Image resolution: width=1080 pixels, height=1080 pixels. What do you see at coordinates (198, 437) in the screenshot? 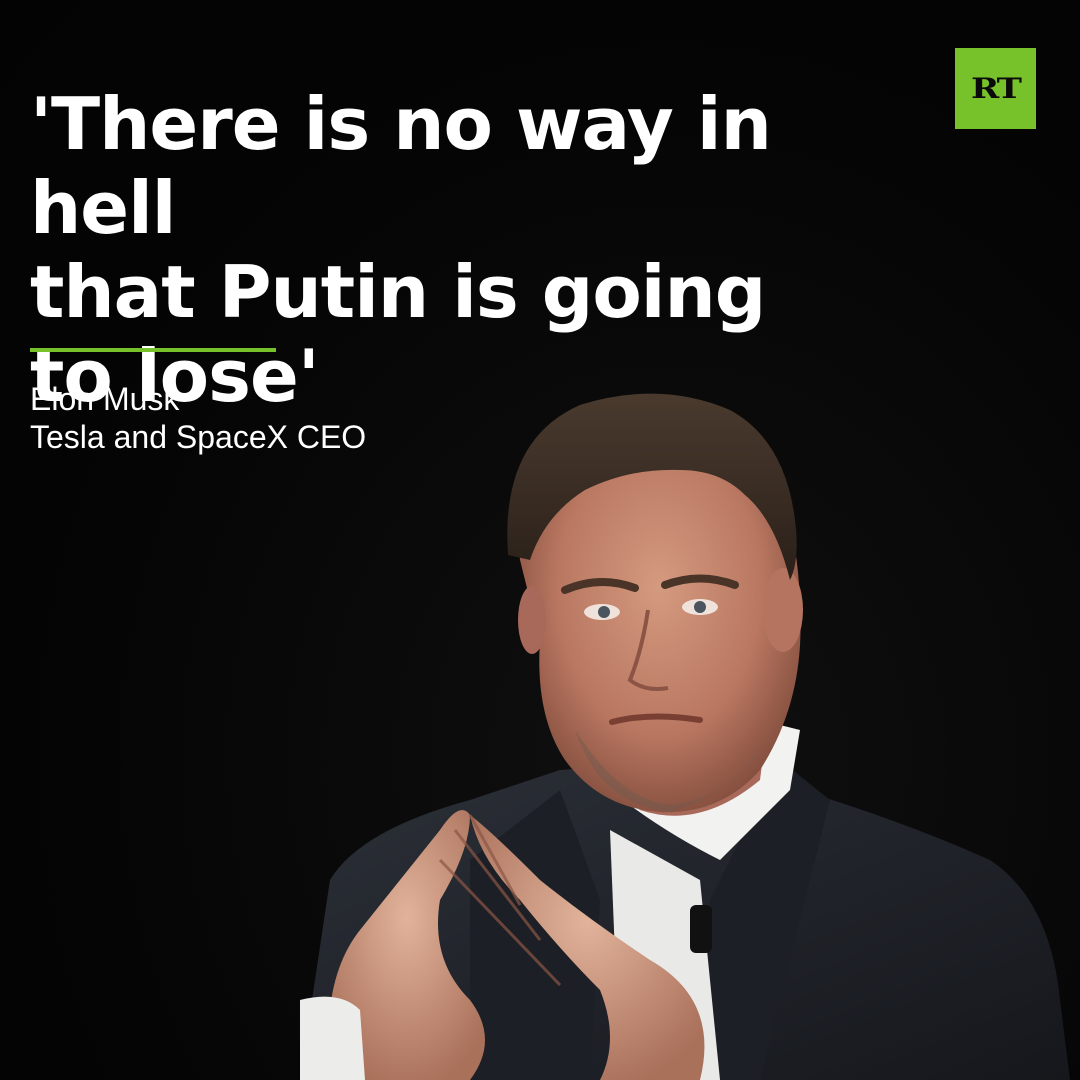
I see `speaker-title: Tesla and SpaceX CEO` at bounding box center [198, 437].